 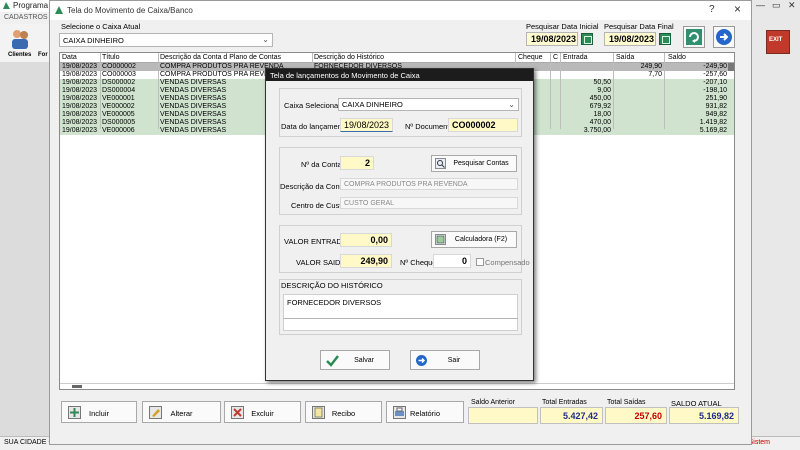 I want to click on historico-textarea: FORNECEDOR DIVERSOS, so click(x=400, y=312).